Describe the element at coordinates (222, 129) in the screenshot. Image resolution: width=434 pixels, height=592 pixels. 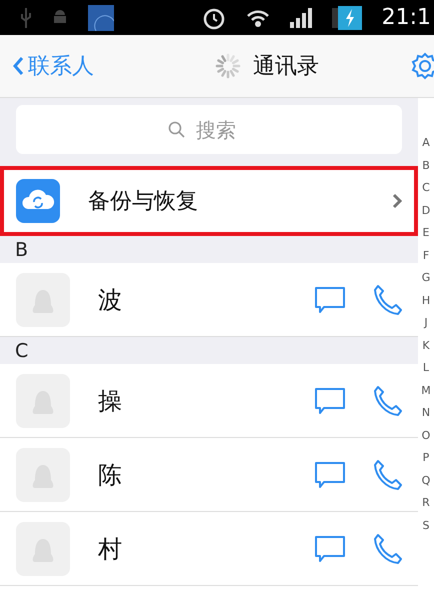
I see `search-field: 搜索` at that location.